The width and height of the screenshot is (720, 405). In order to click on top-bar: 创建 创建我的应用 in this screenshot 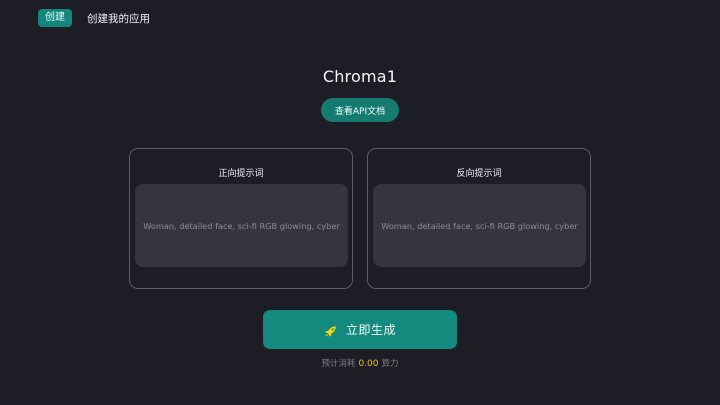, I will do `click(94, 18)`.